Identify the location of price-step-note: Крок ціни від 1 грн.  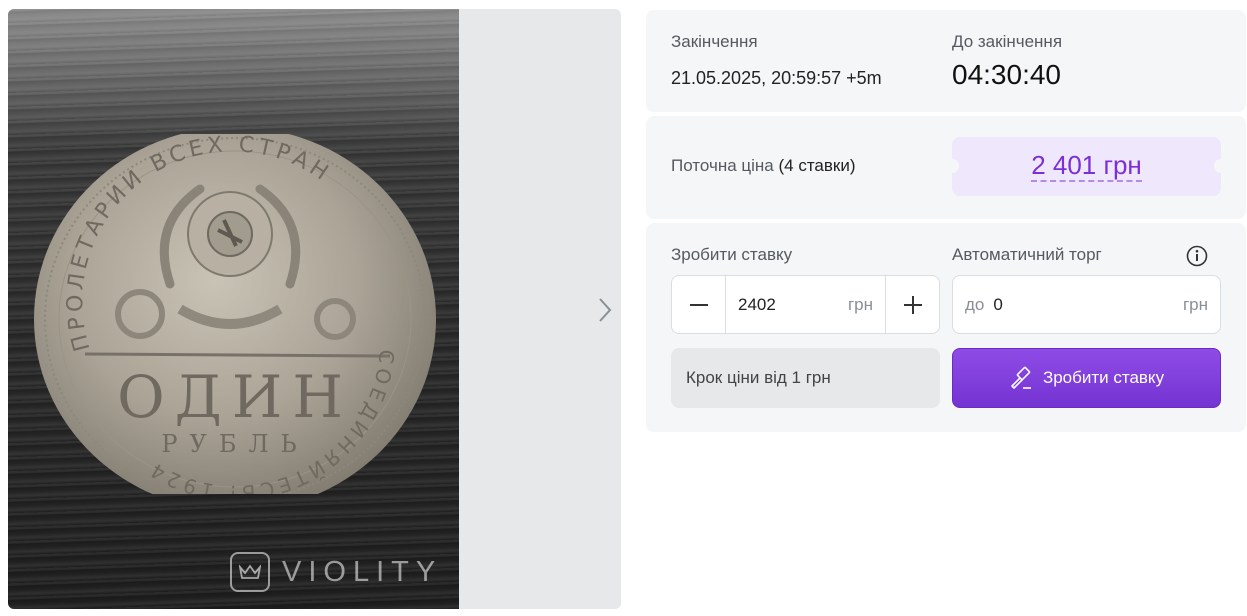
(805, 378).